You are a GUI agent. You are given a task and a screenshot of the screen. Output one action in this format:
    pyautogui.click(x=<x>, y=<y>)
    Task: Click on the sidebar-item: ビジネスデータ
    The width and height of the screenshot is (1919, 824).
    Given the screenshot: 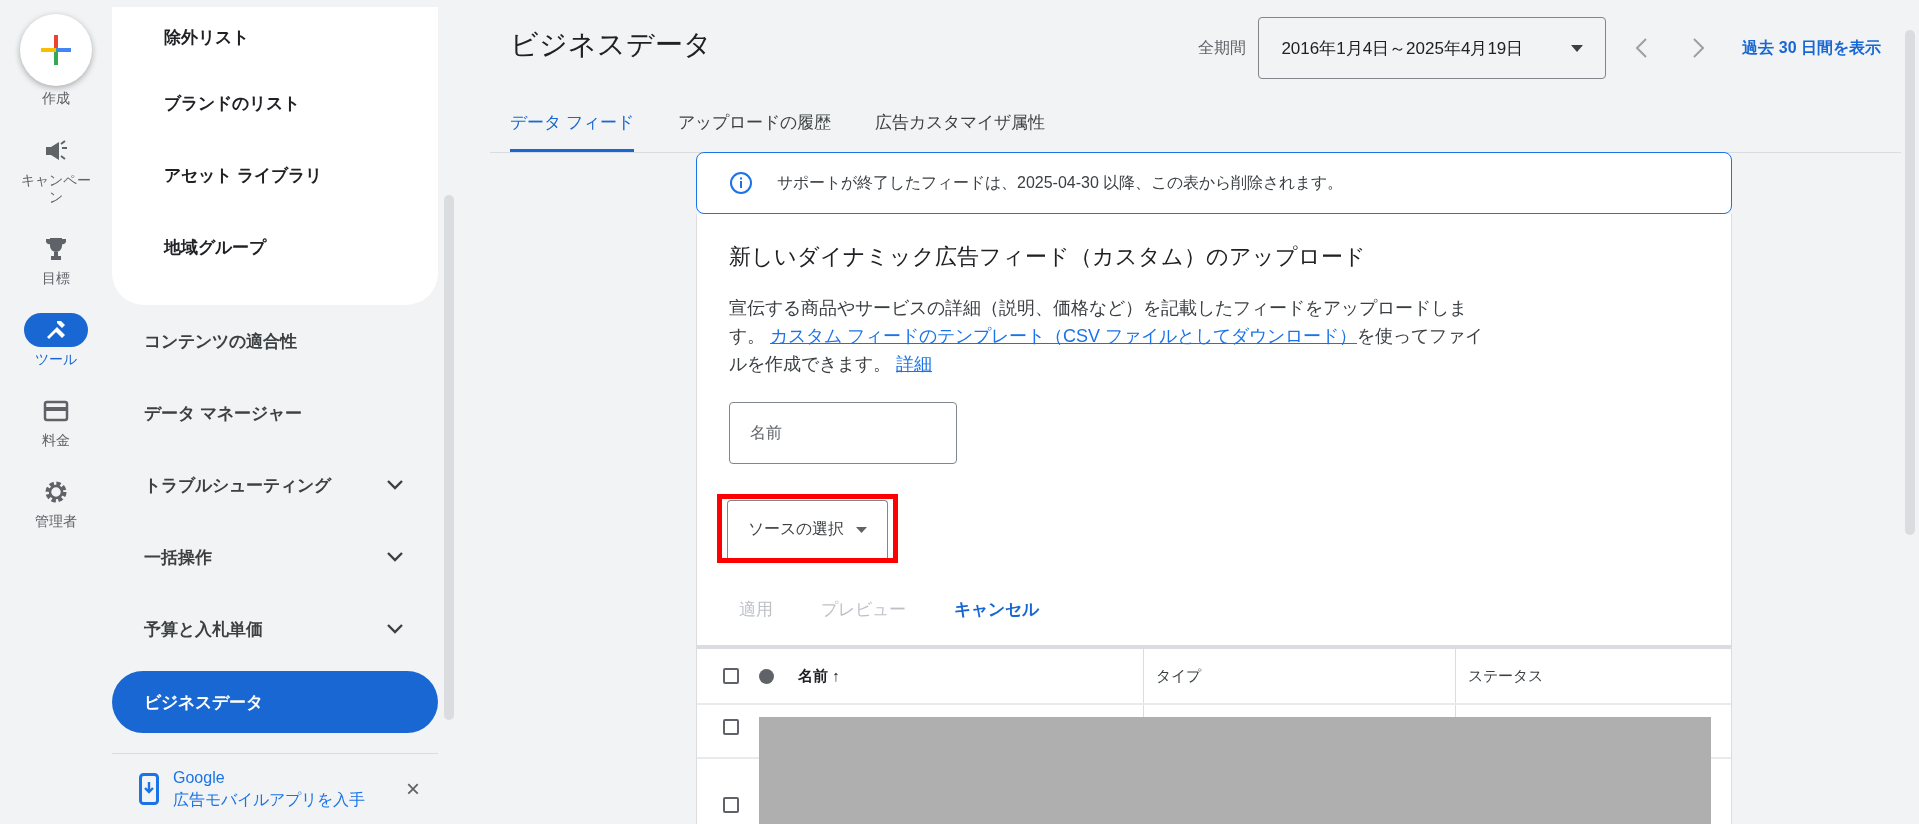 What is the action you would take?
    pyautogui.click(x=275, y=702)
    